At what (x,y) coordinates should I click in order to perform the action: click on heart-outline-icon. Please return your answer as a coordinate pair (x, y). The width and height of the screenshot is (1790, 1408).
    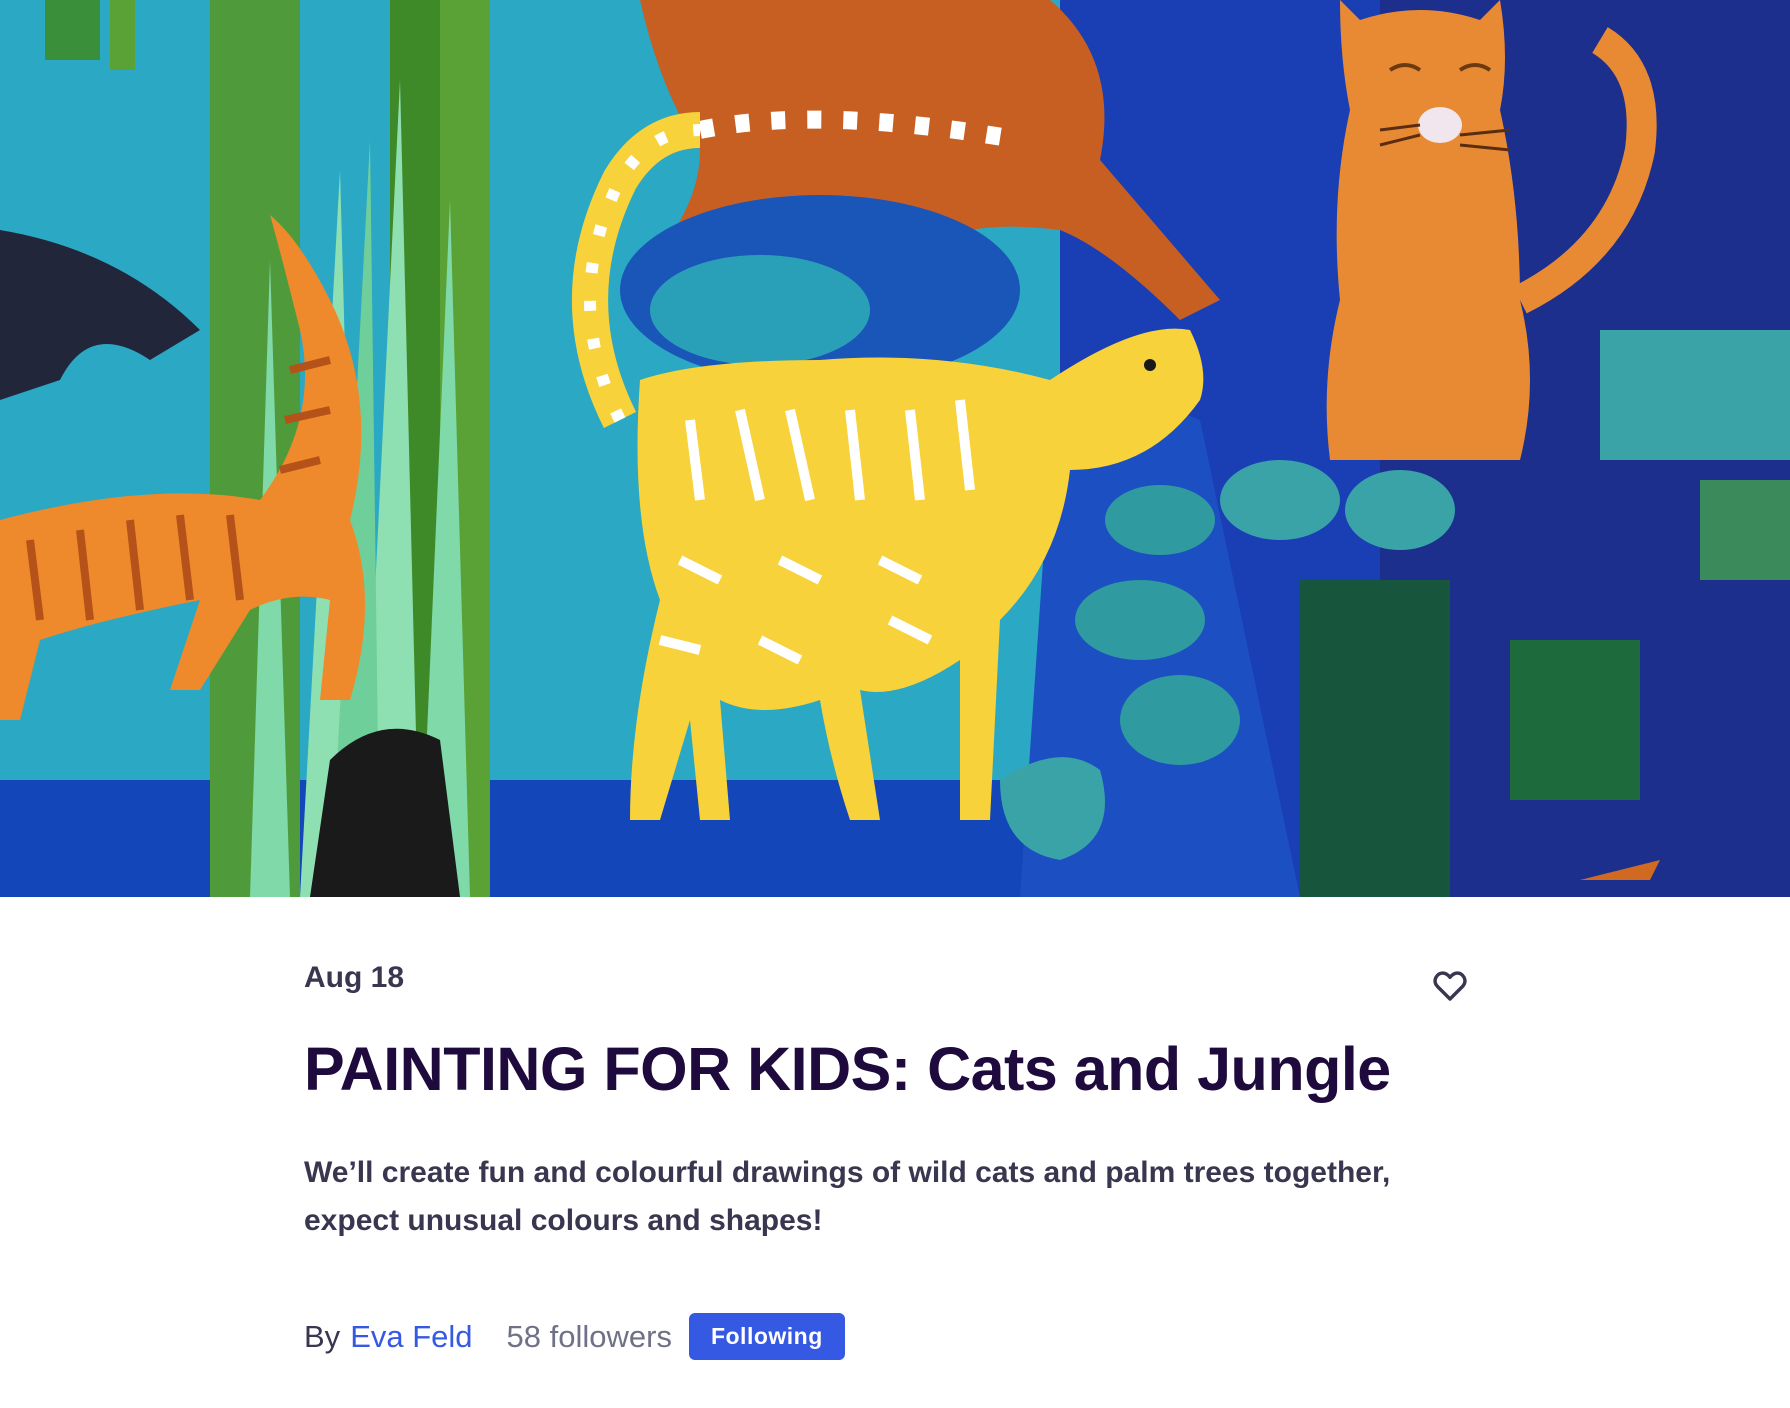
    Looking at the image, I should click on (1450, 986).